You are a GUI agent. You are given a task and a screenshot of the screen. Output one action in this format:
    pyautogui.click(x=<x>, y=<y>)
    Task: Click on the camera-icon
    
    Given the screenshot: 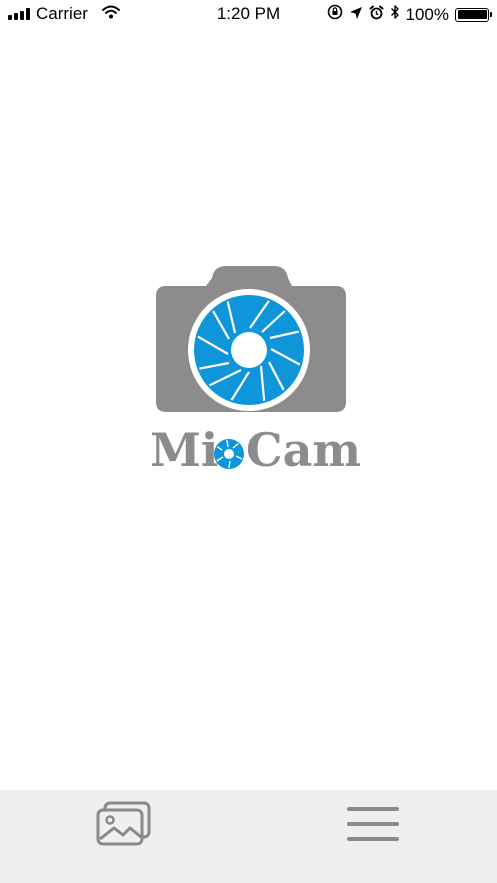 What is the action you would take?
    pyautogui.click(x=251, y=339)
    